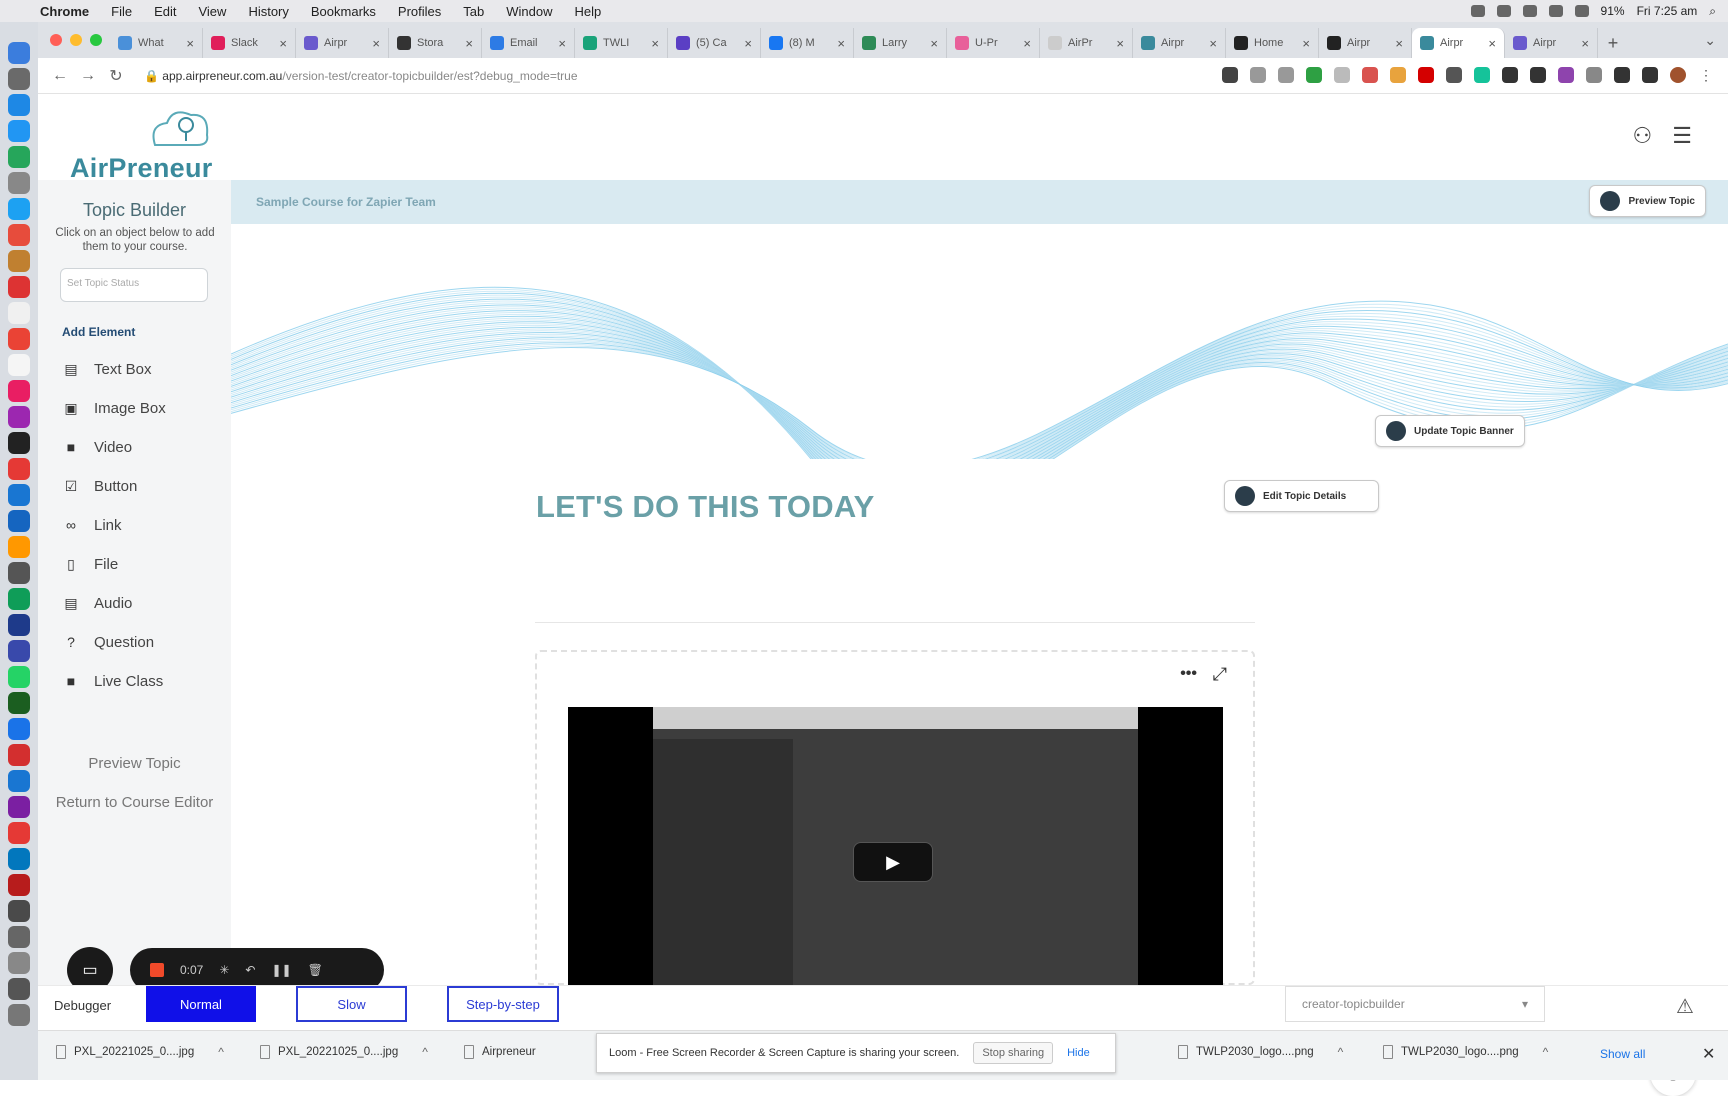  I want to click on menu-edit: Edit, so click(165, 11).